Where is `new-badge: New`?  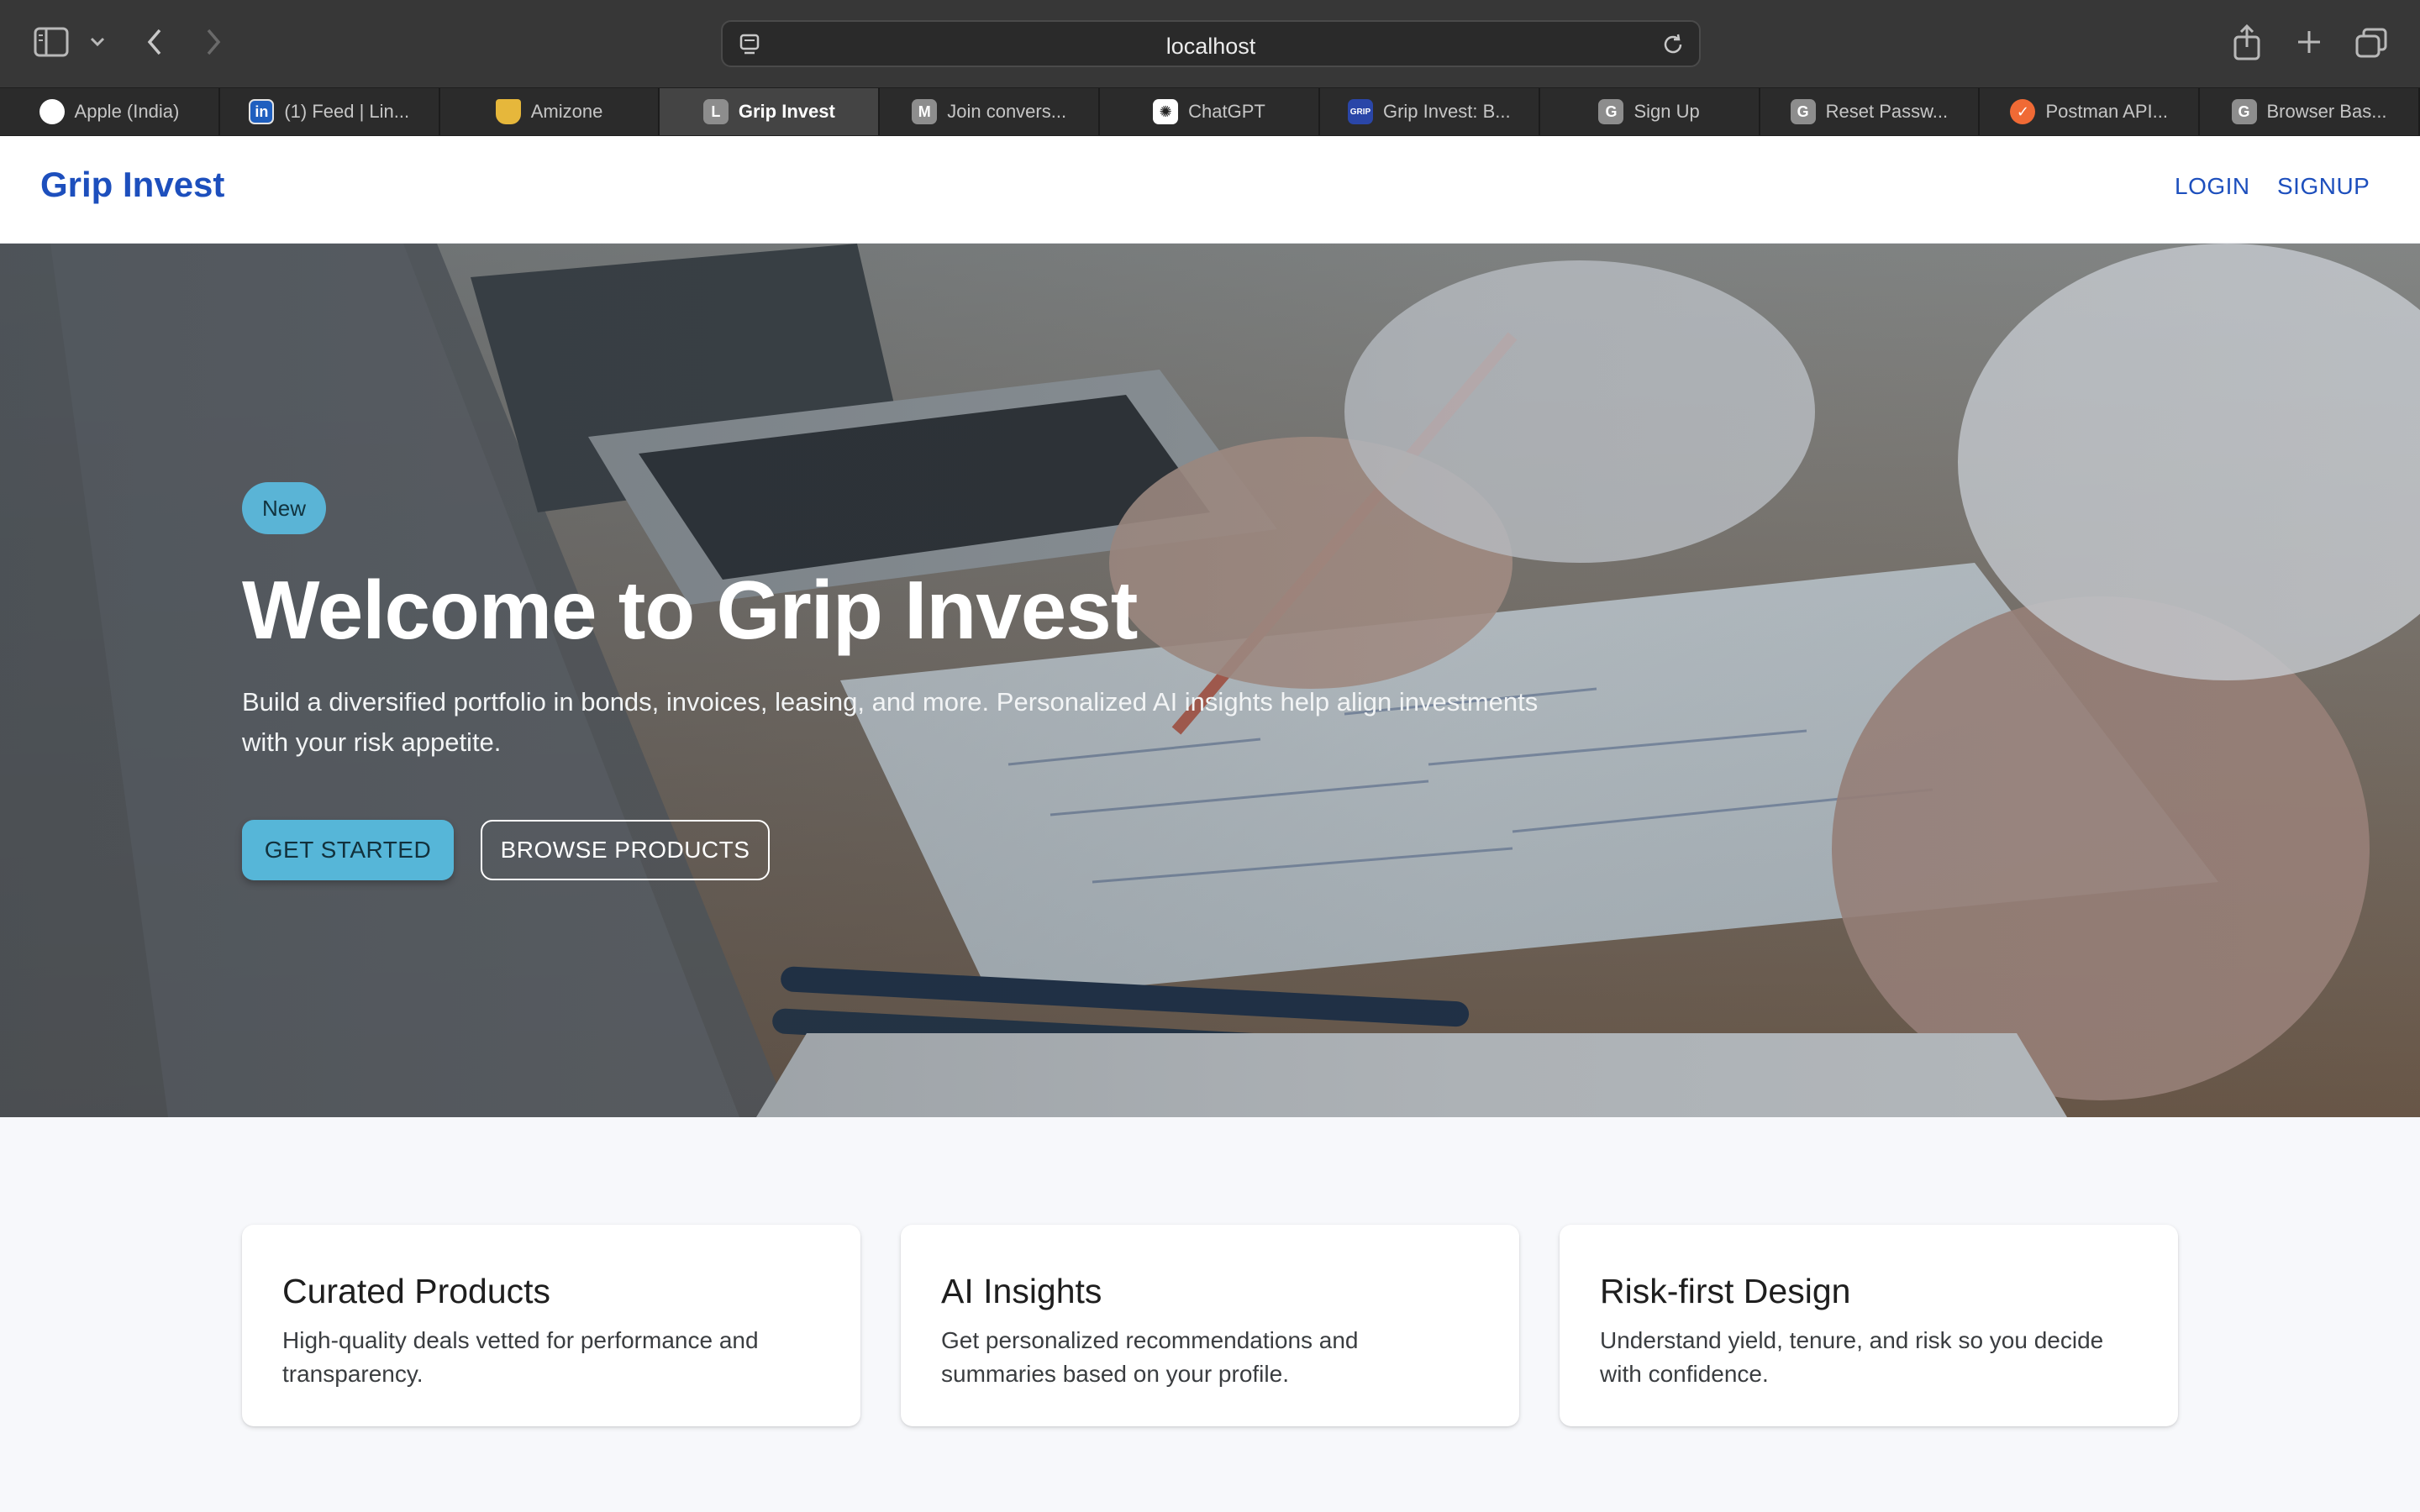
new-badge: New is located at coordinates (284, 508).